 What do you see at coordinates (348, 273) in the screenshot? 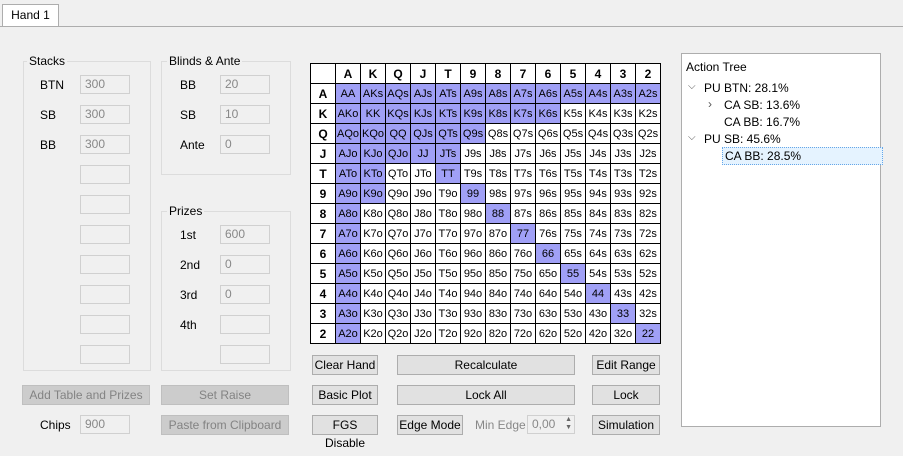
I see `hand-cell: A5o` at bounding box center [348, 273].